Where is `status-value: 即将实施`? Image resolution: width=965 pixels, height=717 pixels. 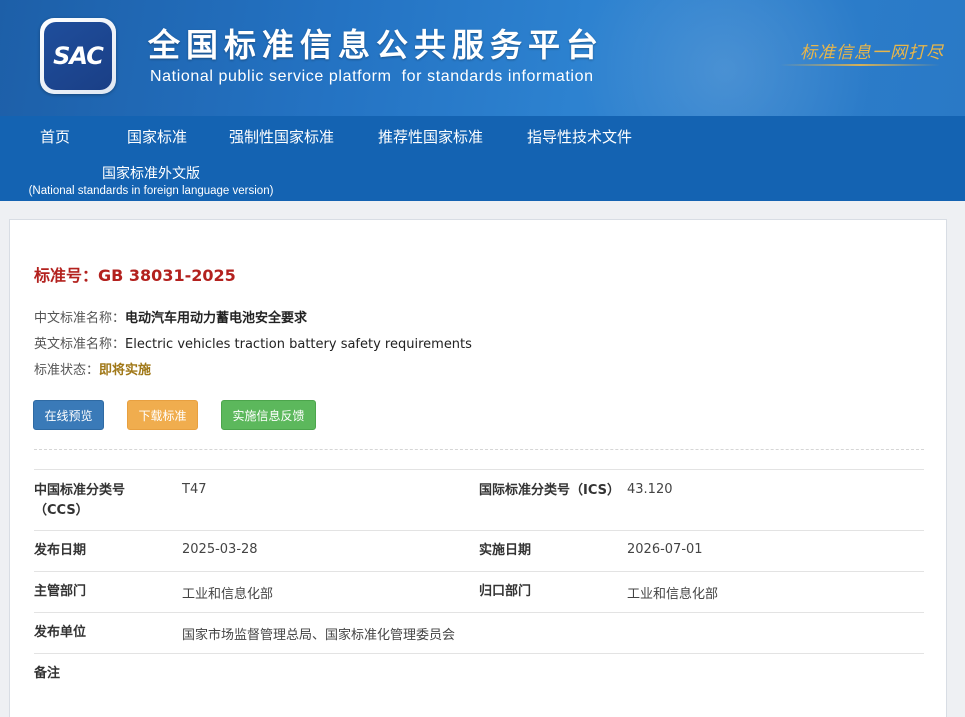
status-value: 即将实施 is located at coordinates (125, 370).